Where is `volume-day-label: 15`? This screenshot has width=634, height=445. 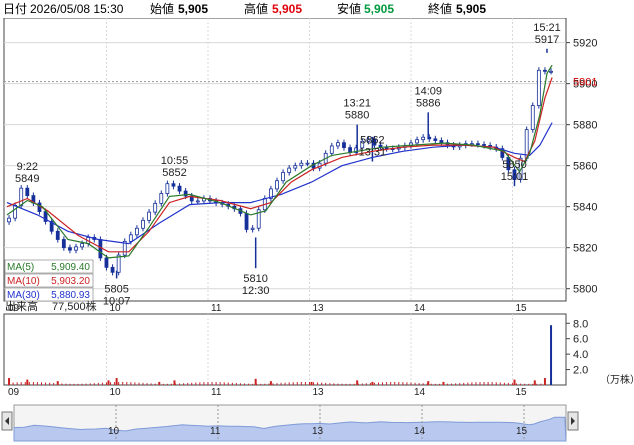
volume-day-label: 15 is located at coordinates (522, 392).